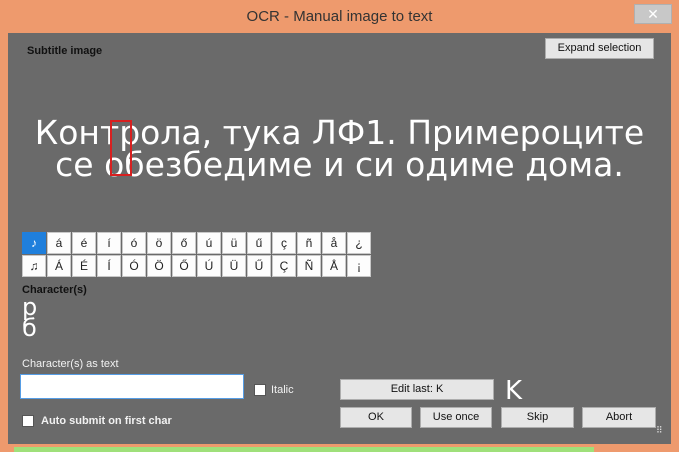 The height and width of the screenshot is (452, 679). Describe the element at coordinates (84, 266) in the screenshot. I see `special-char-button: É` at that location.